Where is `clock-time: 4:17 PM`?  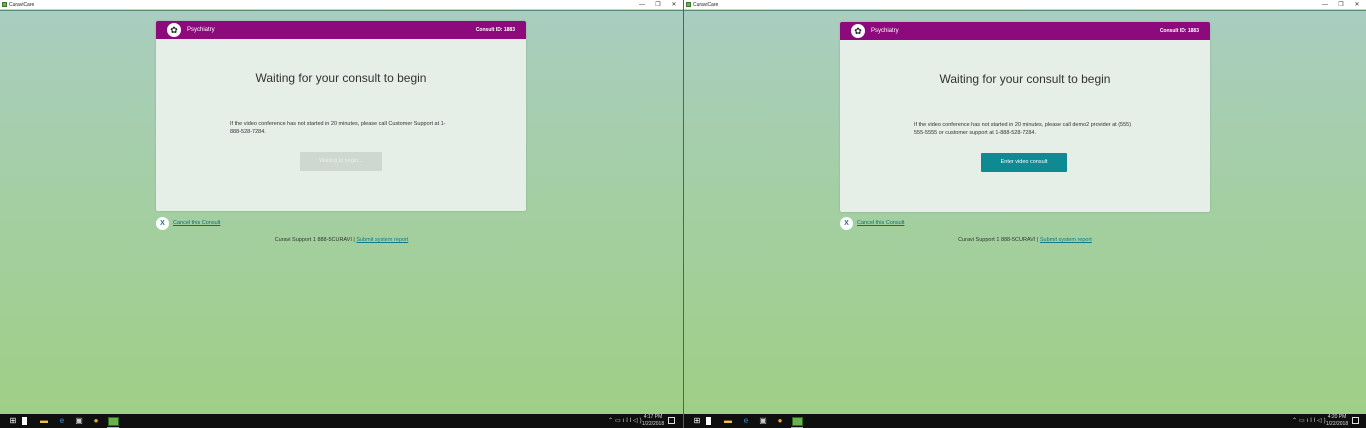
clock-time: 4:17 PM is located at coordinates (653, 417).